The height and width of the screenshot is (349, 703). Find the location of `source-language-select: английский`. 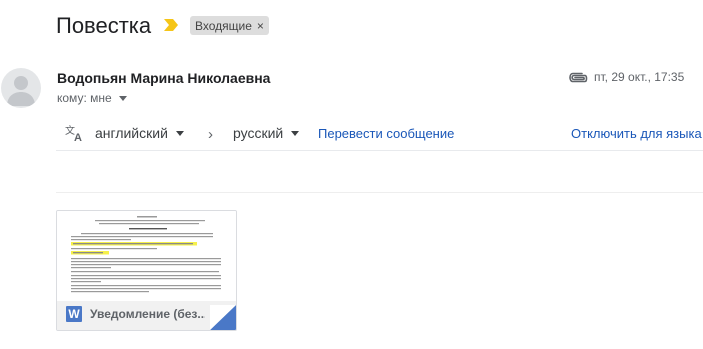

source-language-select: английский is located at coordinates (139, 133).